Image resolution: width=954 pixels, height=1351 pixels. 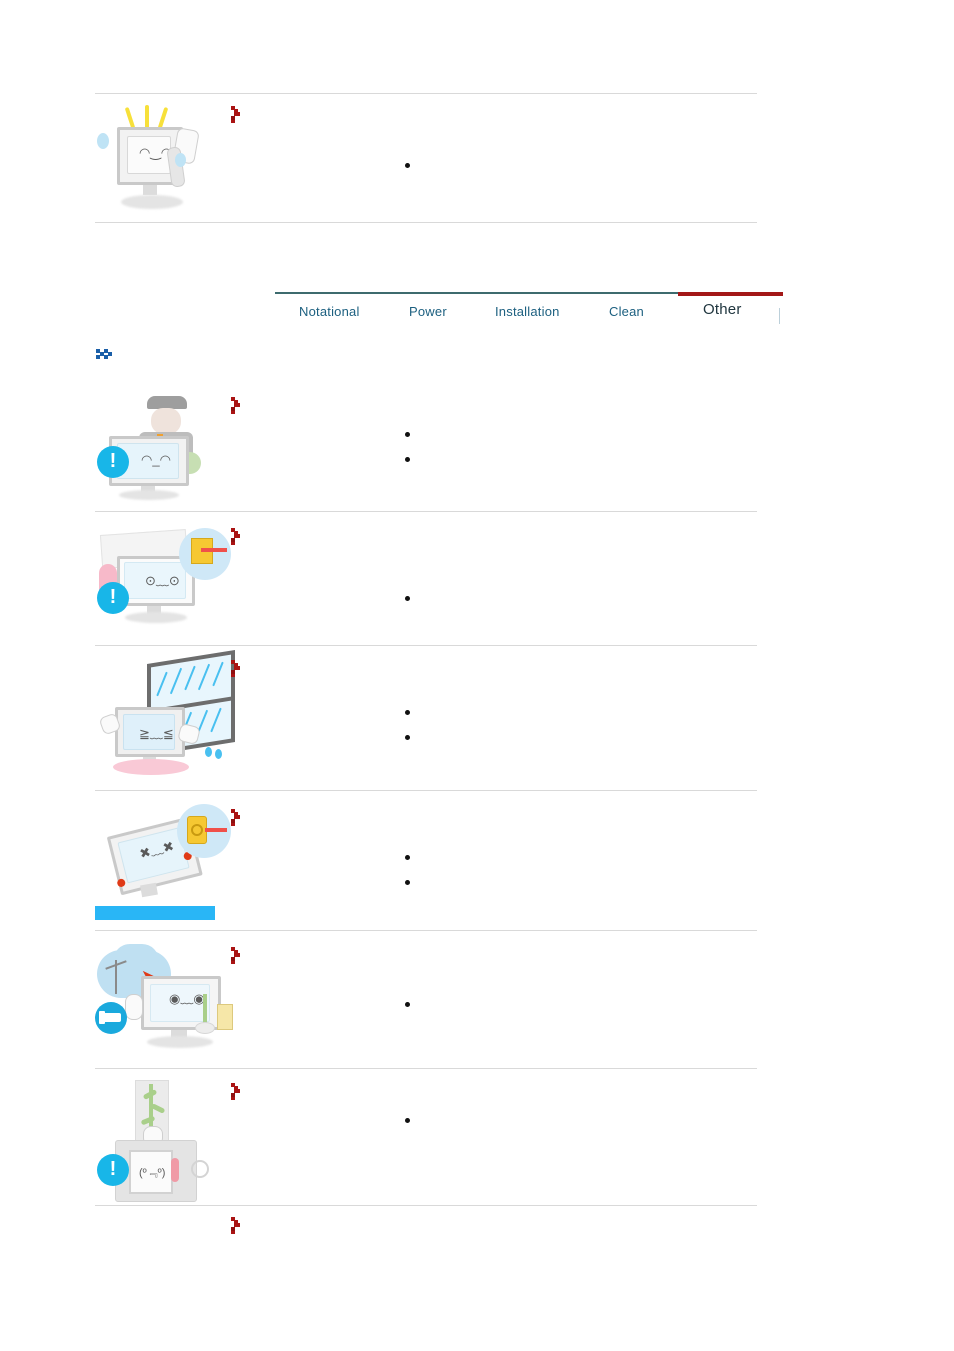 I want to click on tab-installation: Installation, so click(x=527, y=311).